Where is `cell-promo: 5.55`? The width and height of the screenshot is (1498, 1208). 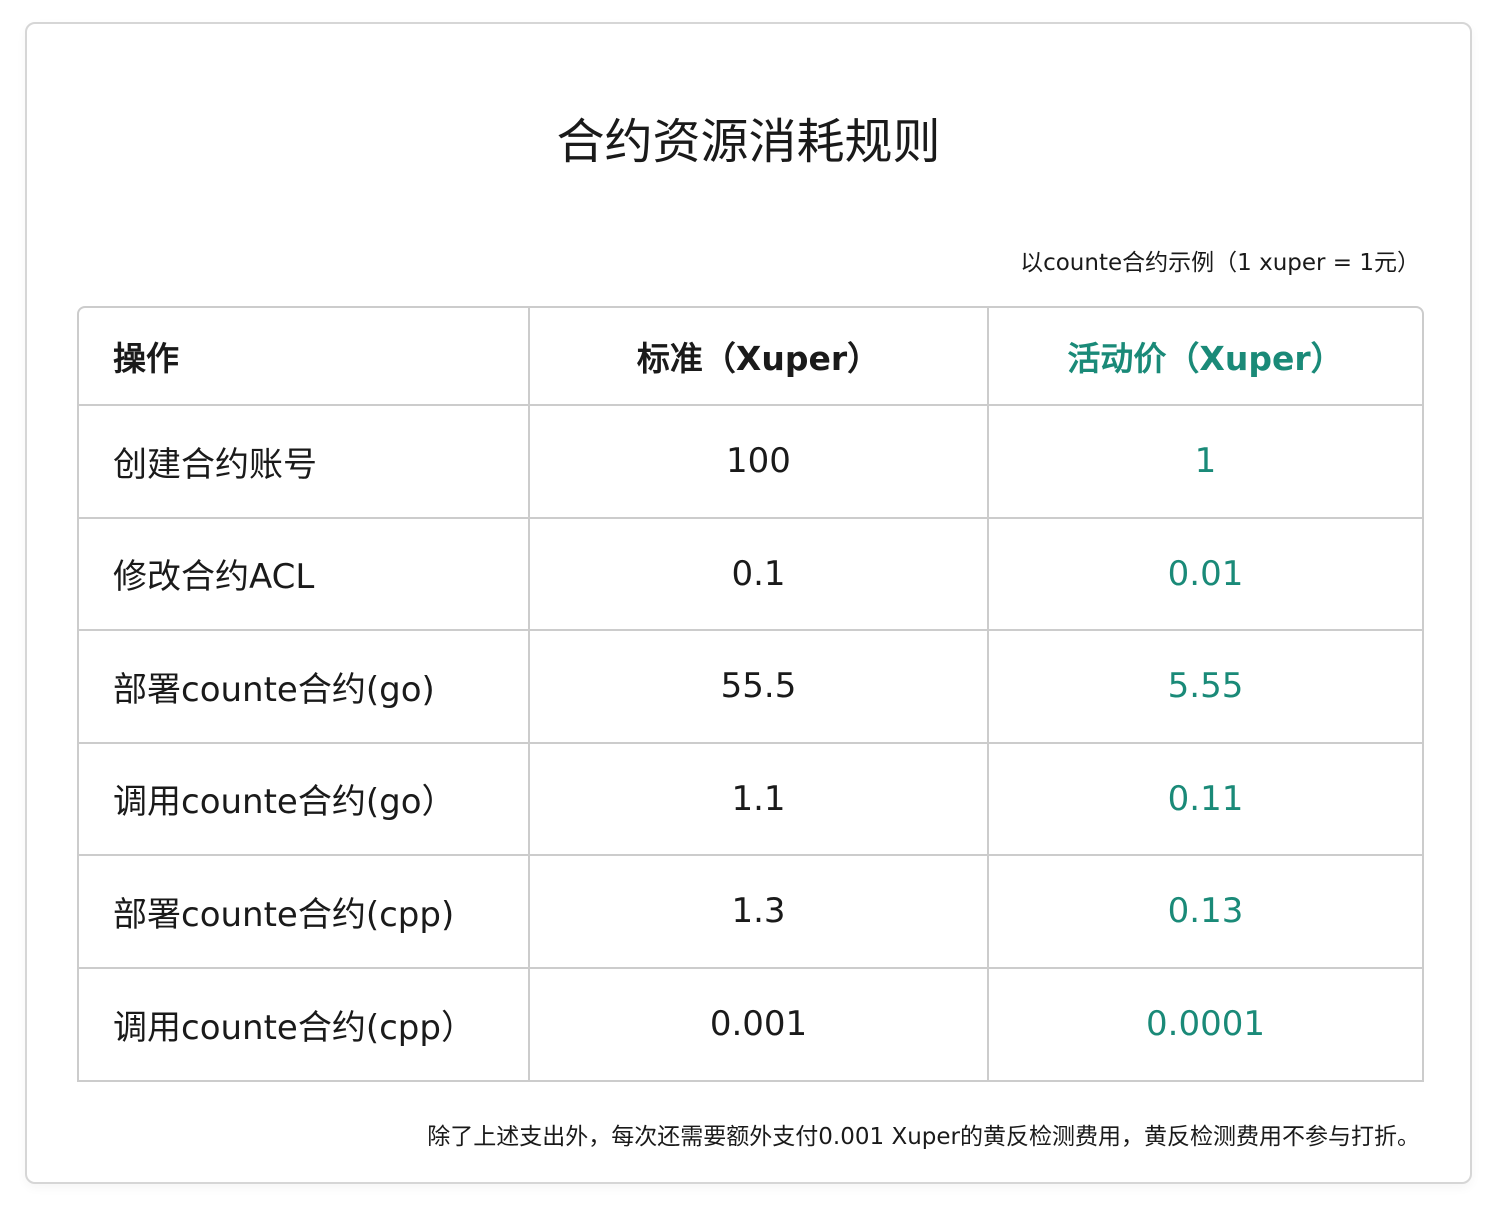
cell-promo: 5.55 is located at coordinates (1204, 686).